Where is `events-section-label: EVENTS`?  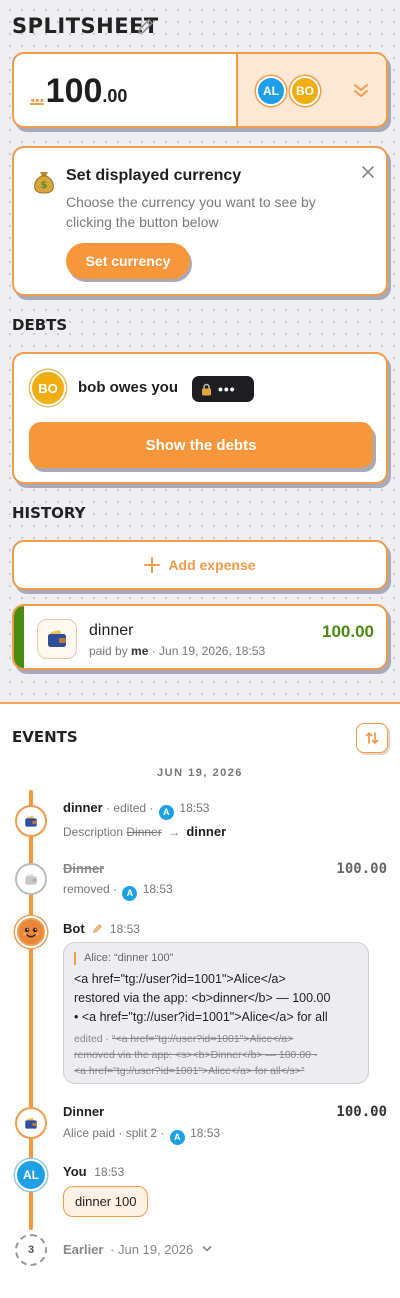
events-section-label: EVENTS is located at coordinates (45, 737).